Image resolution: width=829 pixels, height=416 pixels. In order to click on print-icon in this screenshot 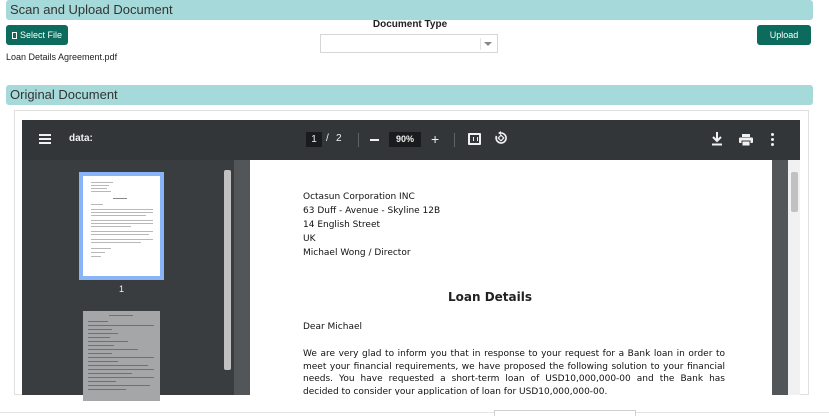, I will do `click(746, 140)`.